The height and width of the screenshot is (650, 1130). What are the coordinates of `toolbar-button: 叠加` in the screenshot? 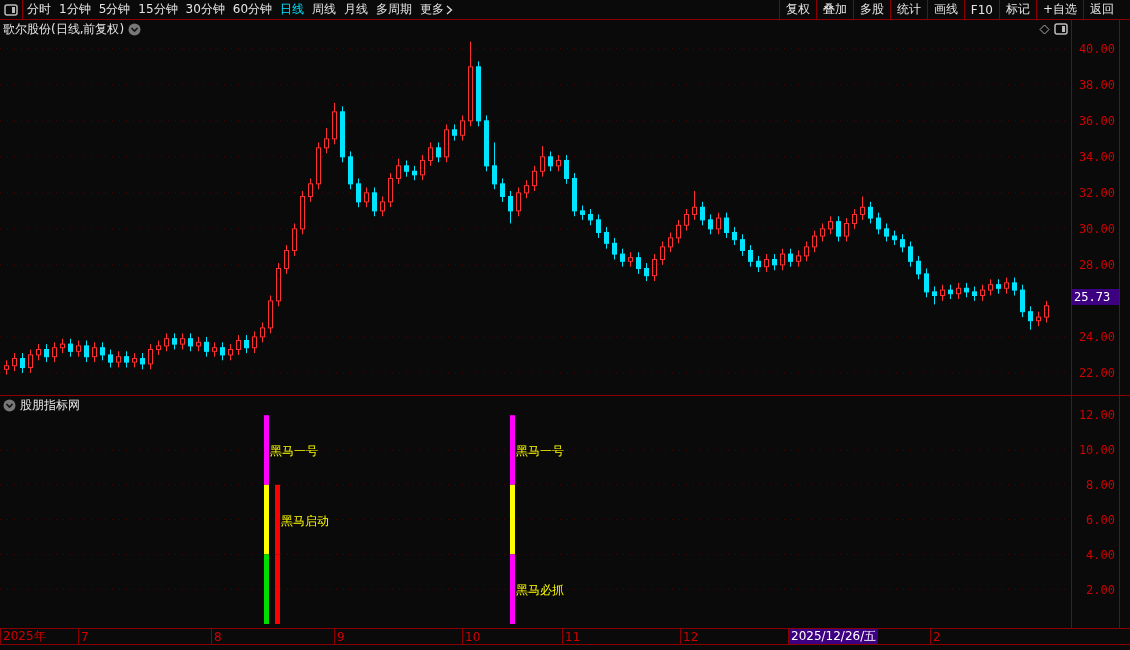 It's located at (834, 9).